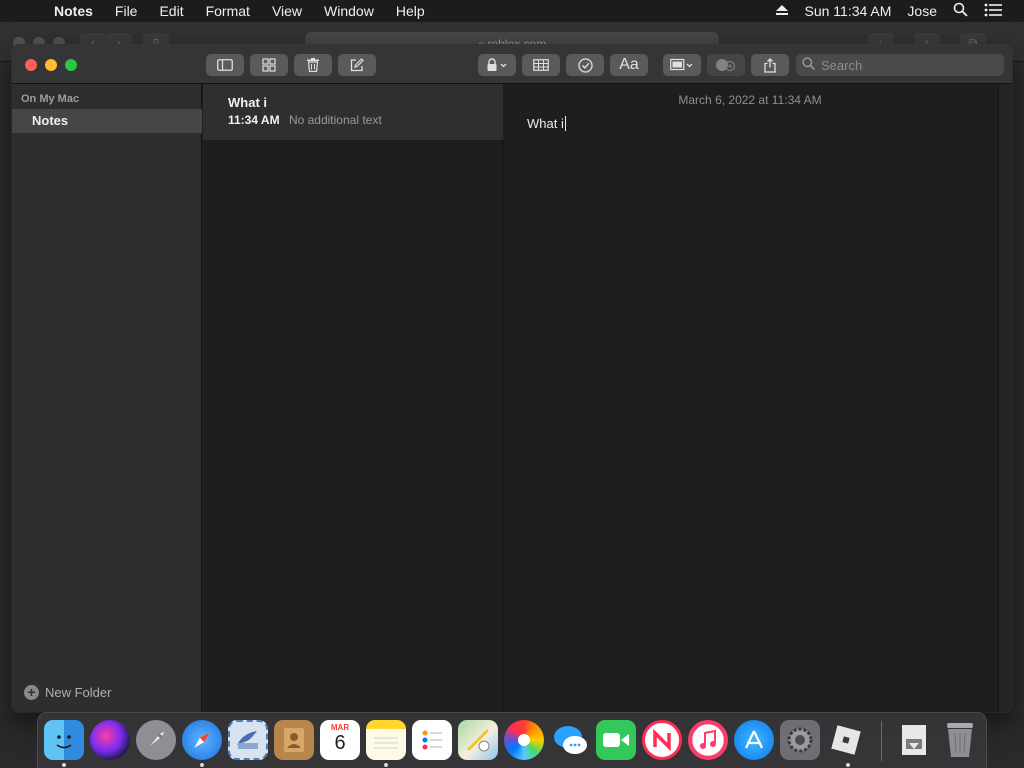 Image resolution: width=1024 pixels, height=768 pixels. I want to click on add-people-icon, so click(726, 65).